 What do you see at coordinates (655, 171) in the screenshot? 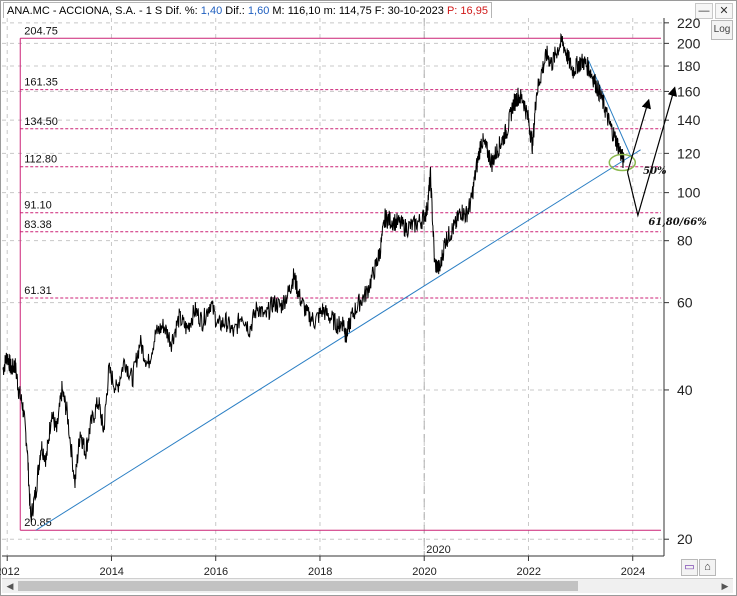
I see `retracement-annotation: 50%` at bounding box center [655, 171].